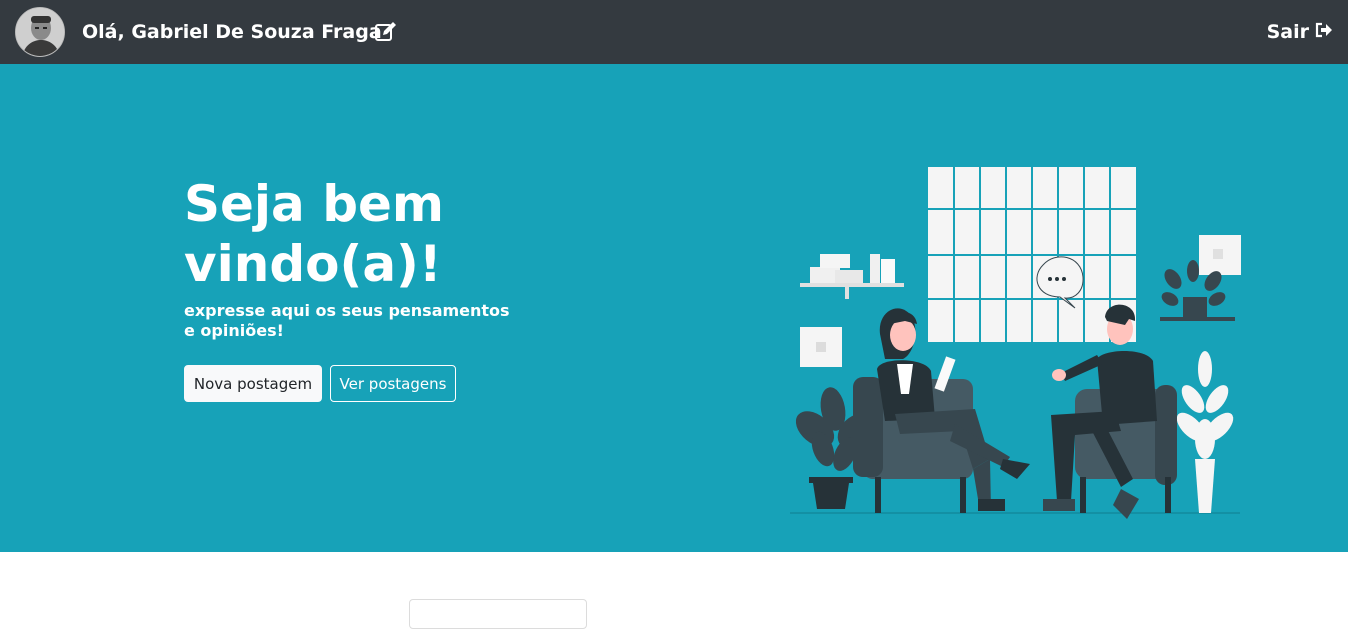 This screenshot has height=629, width=1348. I want to click on post-card, so click(498, 614).